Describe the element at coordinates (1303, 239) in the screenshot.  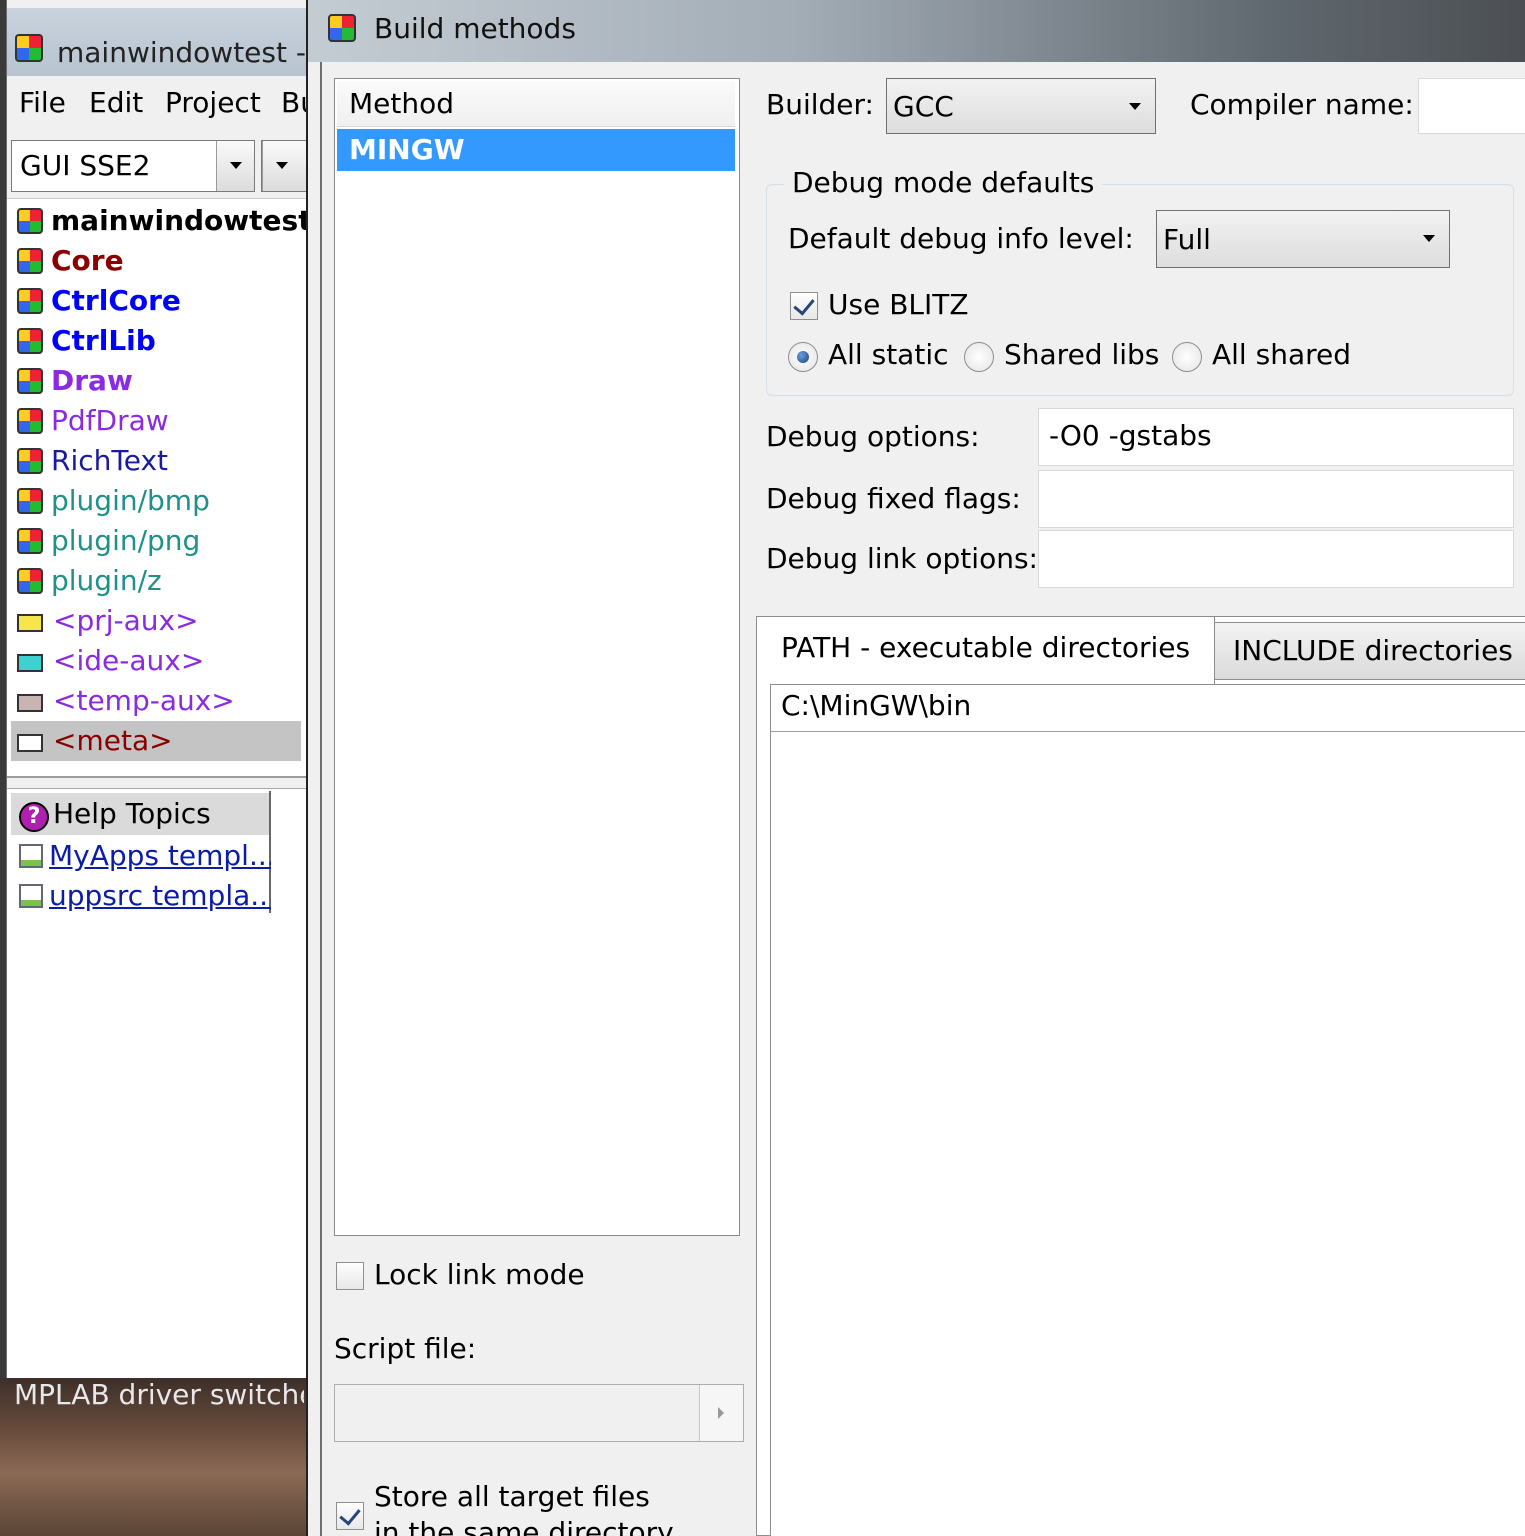
I see `debug-info-level-combo: Full` at that location.